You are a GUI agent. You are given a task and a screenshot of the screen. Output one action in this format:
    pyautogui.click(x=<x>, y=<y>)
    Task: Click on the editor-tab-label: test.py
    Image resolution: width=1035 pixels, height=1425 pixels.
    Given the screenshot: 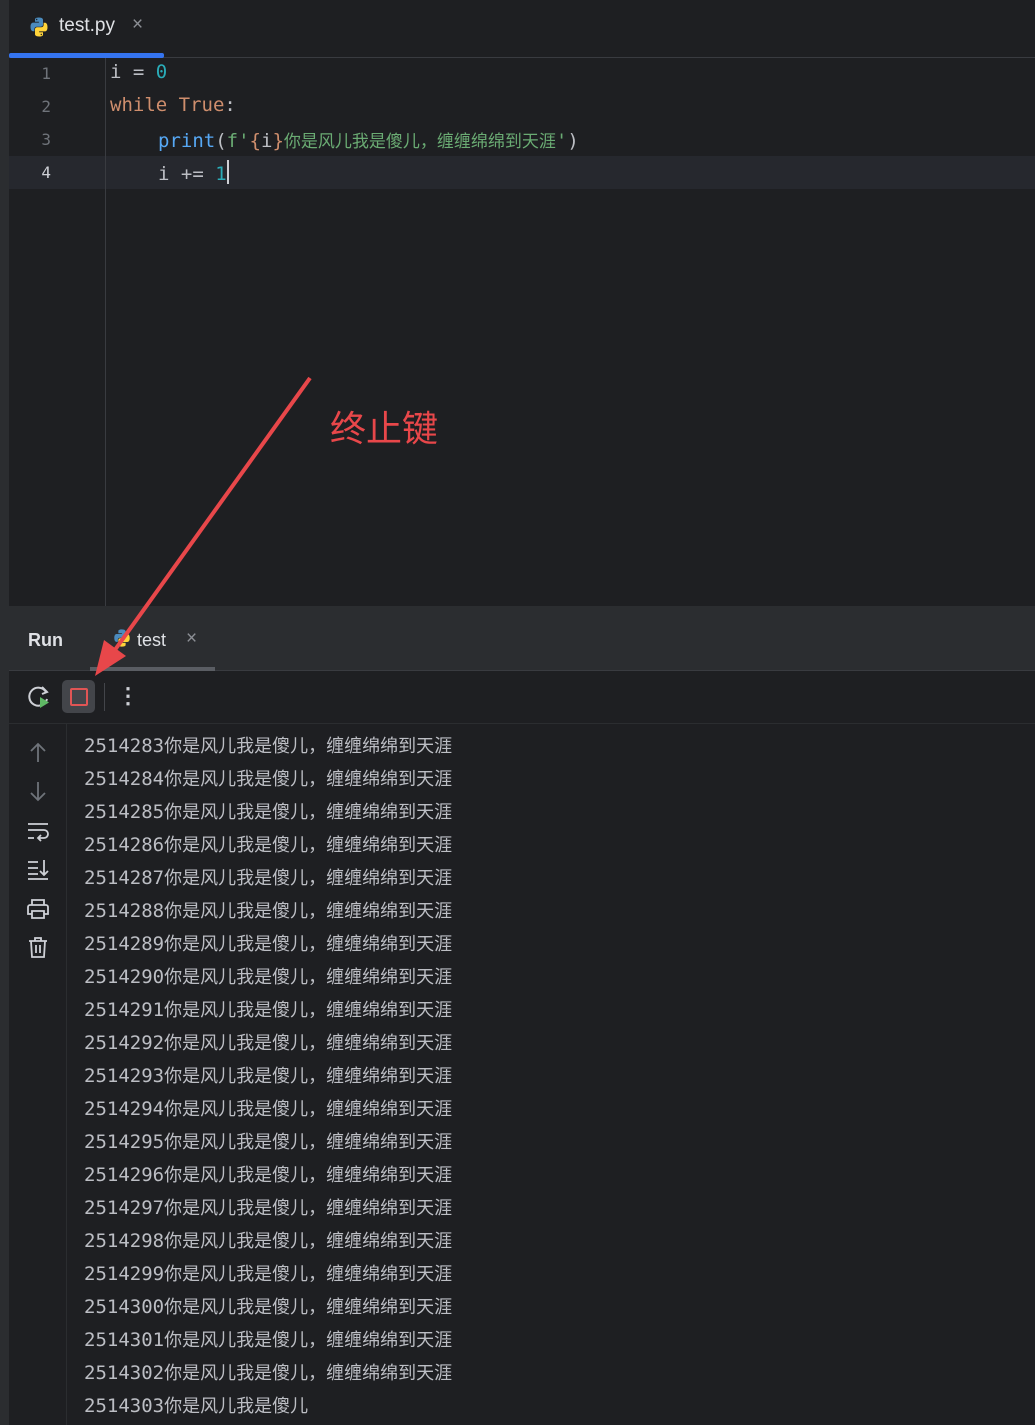 What is the action you would take?
    pyautogui.click(x=87, y=25)
    